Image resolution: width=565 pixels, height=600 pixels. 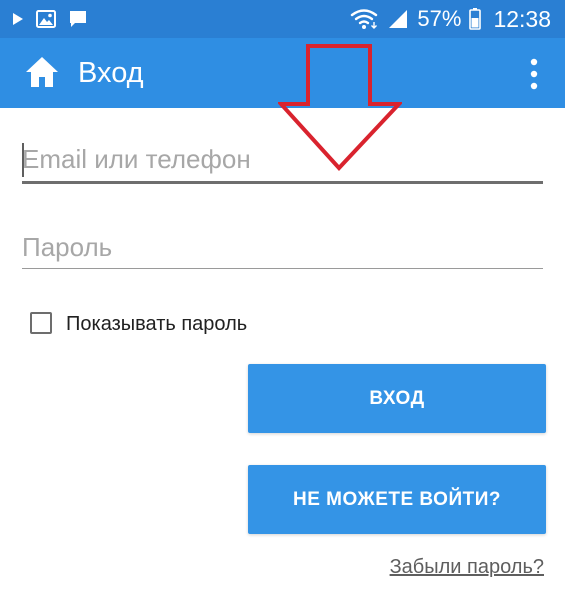 I want to click on show-password-label: Показывать пароль, so click(x=156, y=324).